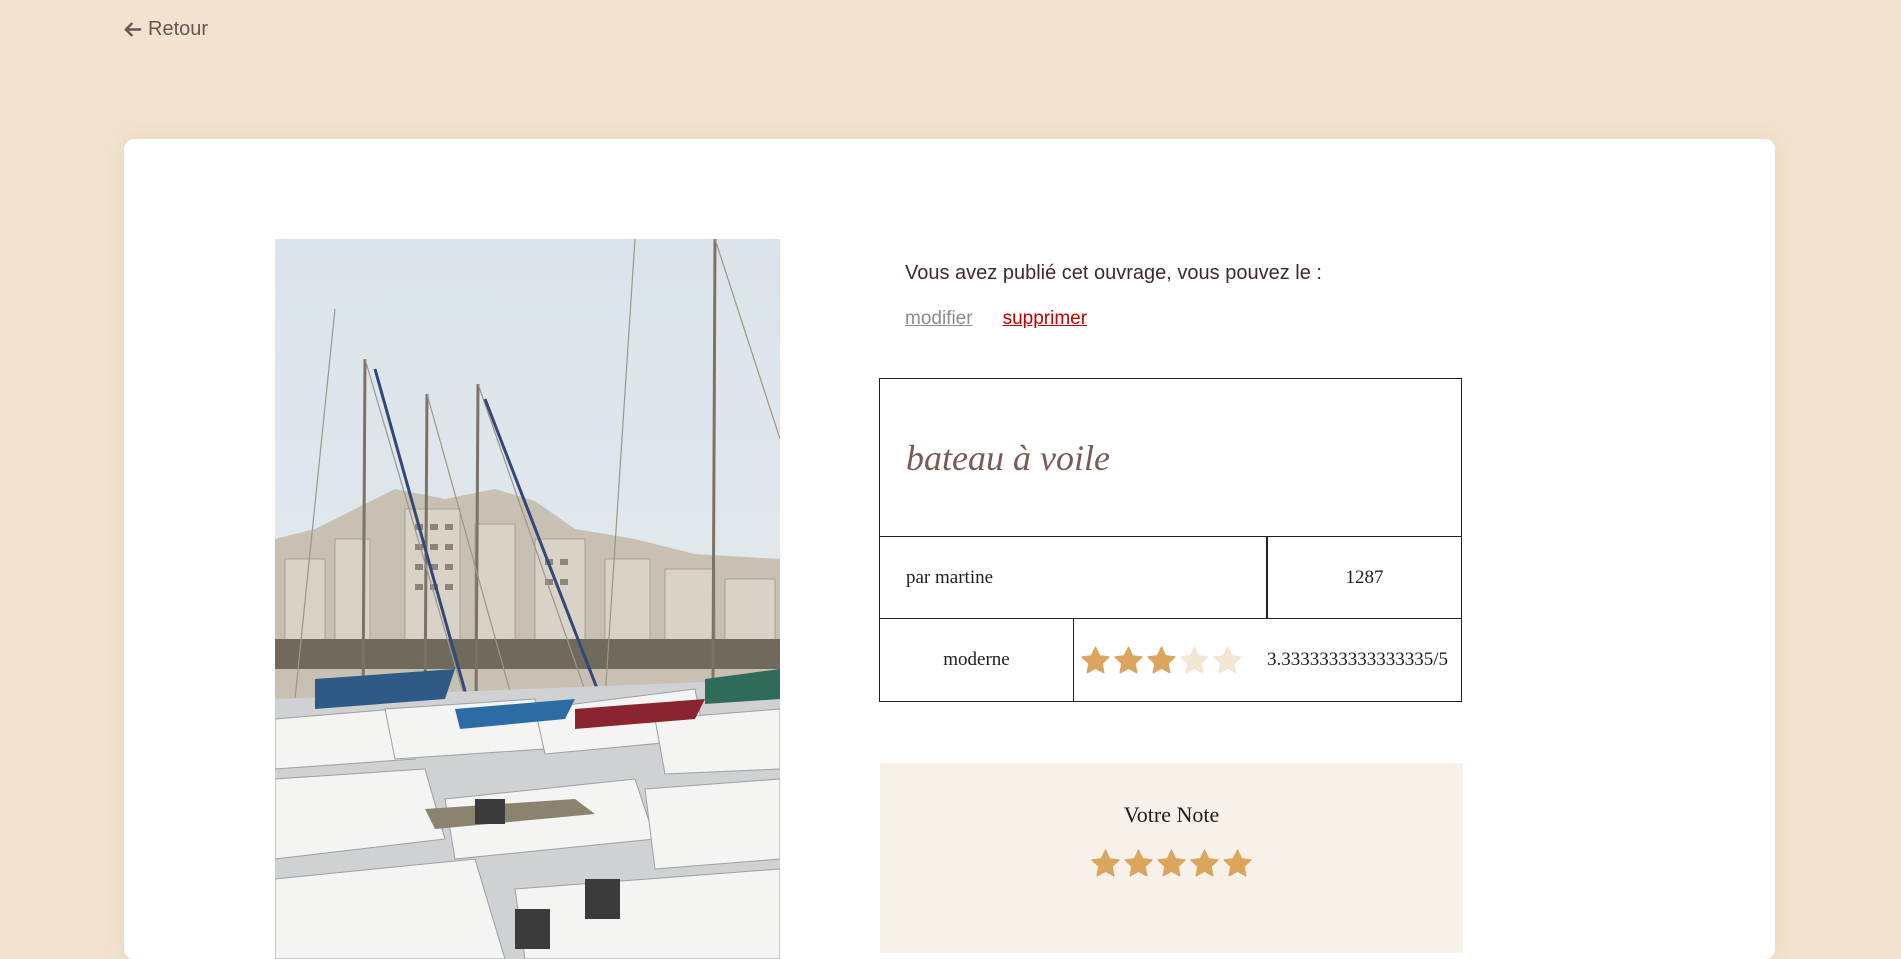 This screenshot has width=1901, height=959. I want to click on owner-actions: modifier supprimer, so click(996, 319).